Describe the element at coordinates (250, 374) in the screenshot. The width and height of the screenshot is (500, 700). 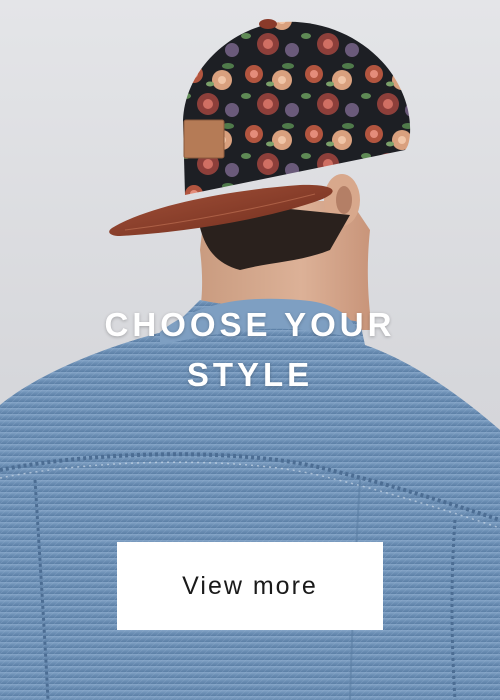
I see `headline-line-2: STYLE` at that location.